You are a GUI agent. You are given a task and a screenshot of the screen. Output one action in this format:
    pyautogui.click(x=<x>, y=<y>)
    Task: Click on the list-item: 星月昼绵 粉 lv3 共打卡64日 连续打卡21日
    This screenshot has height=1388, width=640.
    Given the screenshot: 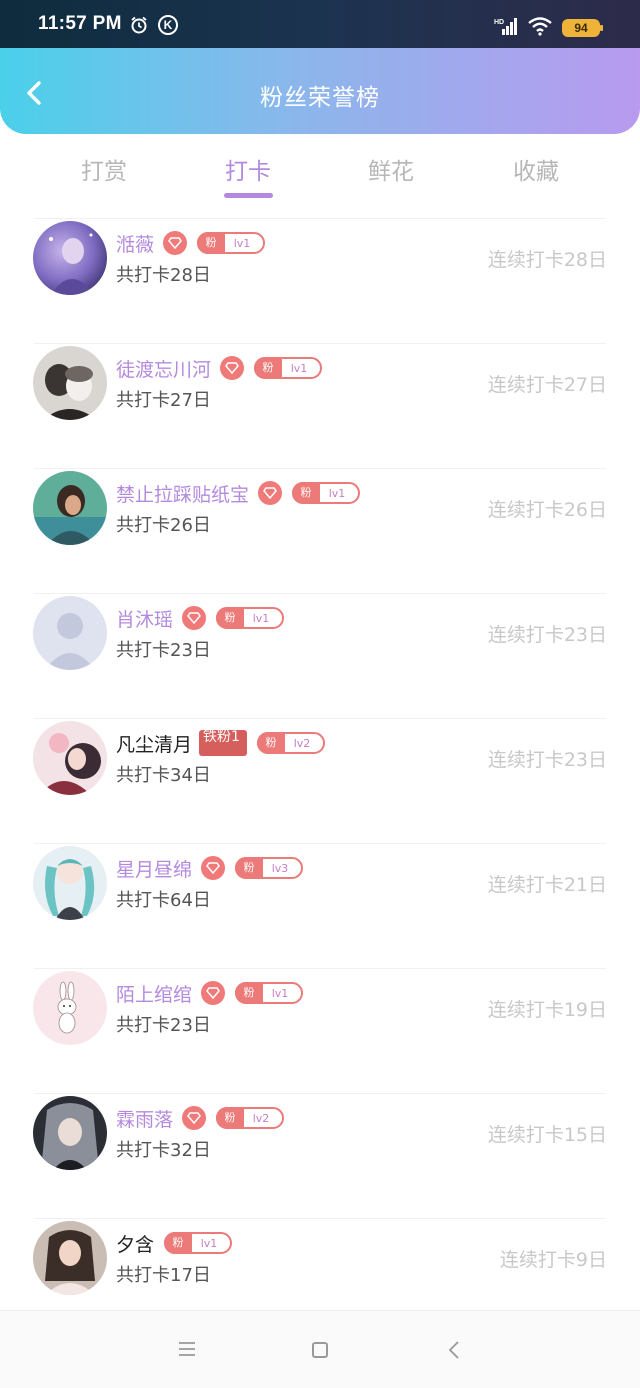 What is the action you would take?
    pyautogui.click(x=320, y=905)
    